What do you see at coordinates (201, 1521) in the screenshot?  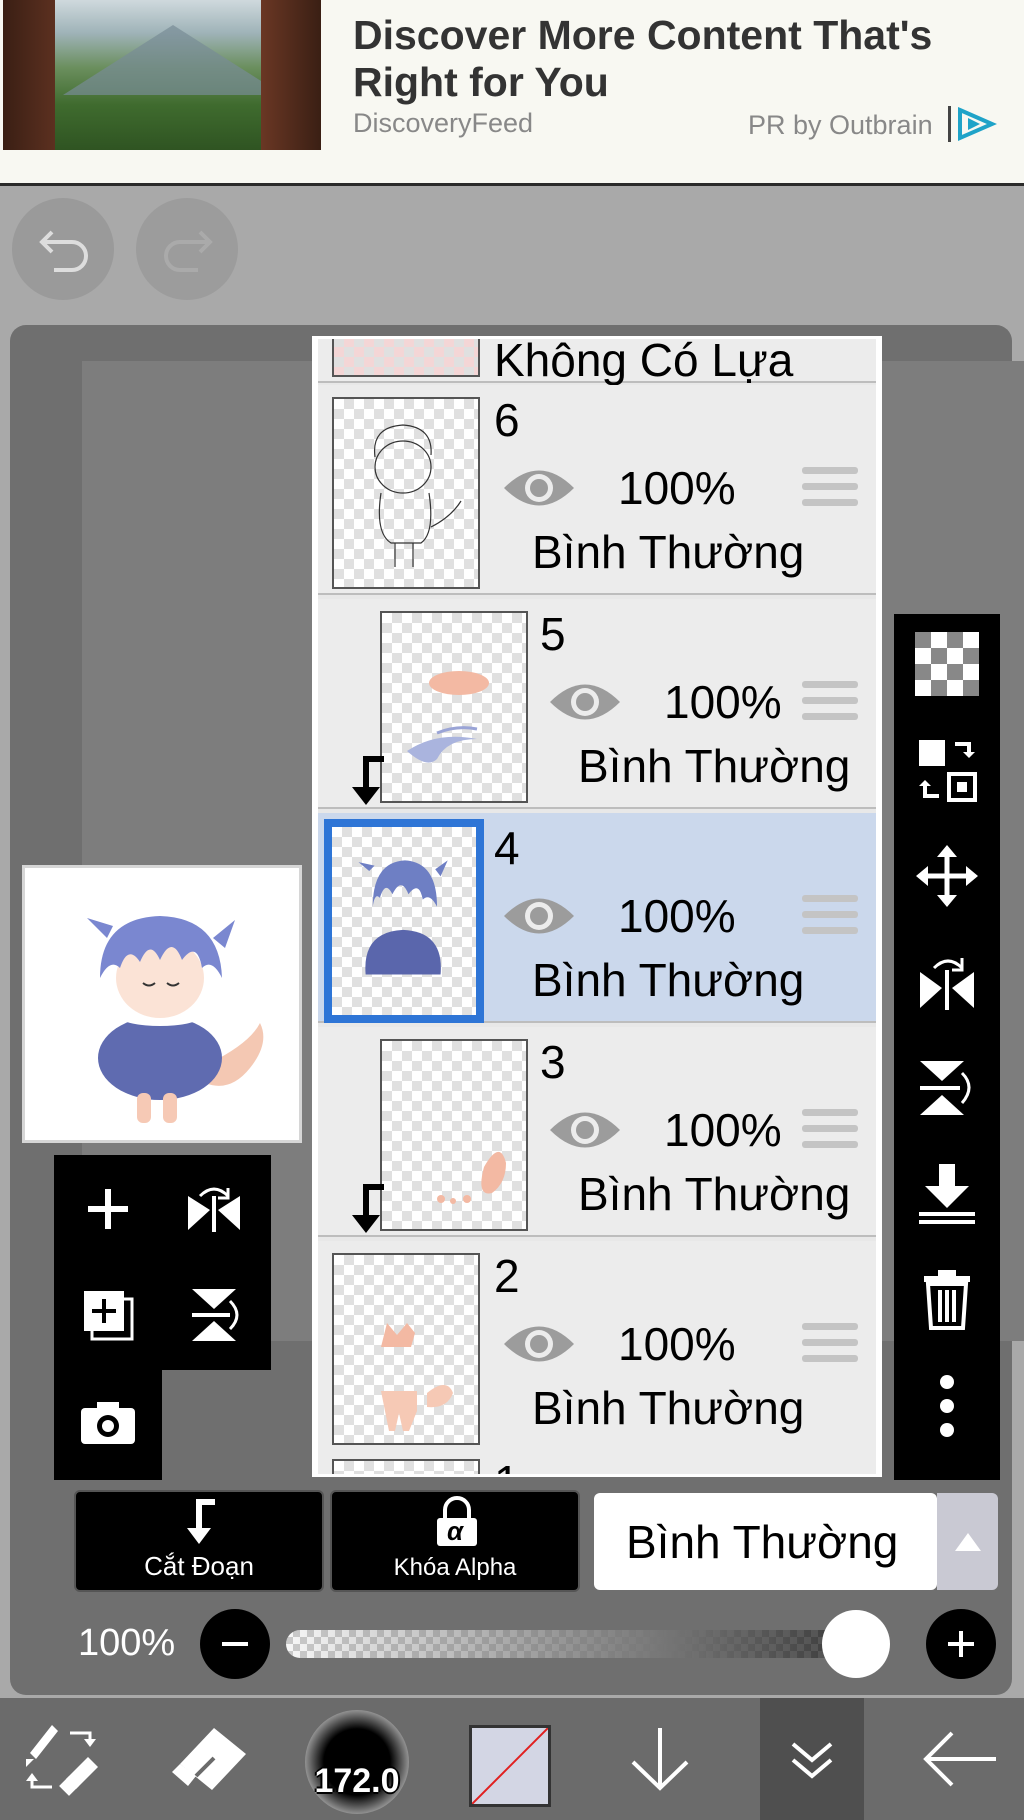 I see `clipping-arrow-icon` at bounding box center [201, 1521].